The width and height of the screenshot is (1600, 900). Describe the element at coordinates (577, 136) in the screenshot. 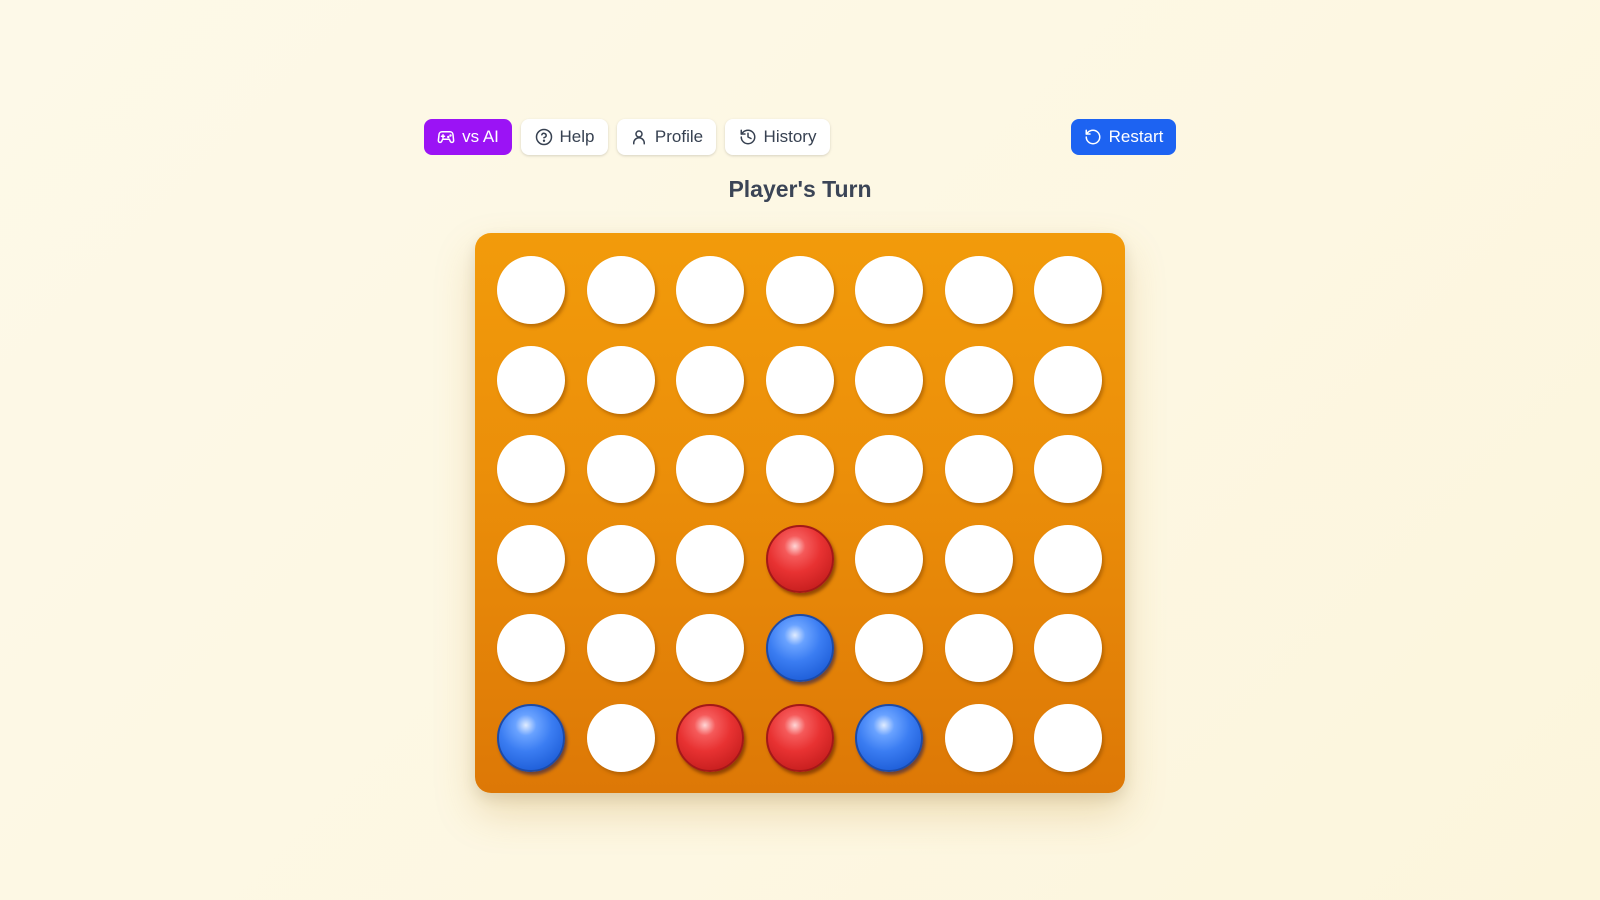

I see `help-label: Help` at that location.